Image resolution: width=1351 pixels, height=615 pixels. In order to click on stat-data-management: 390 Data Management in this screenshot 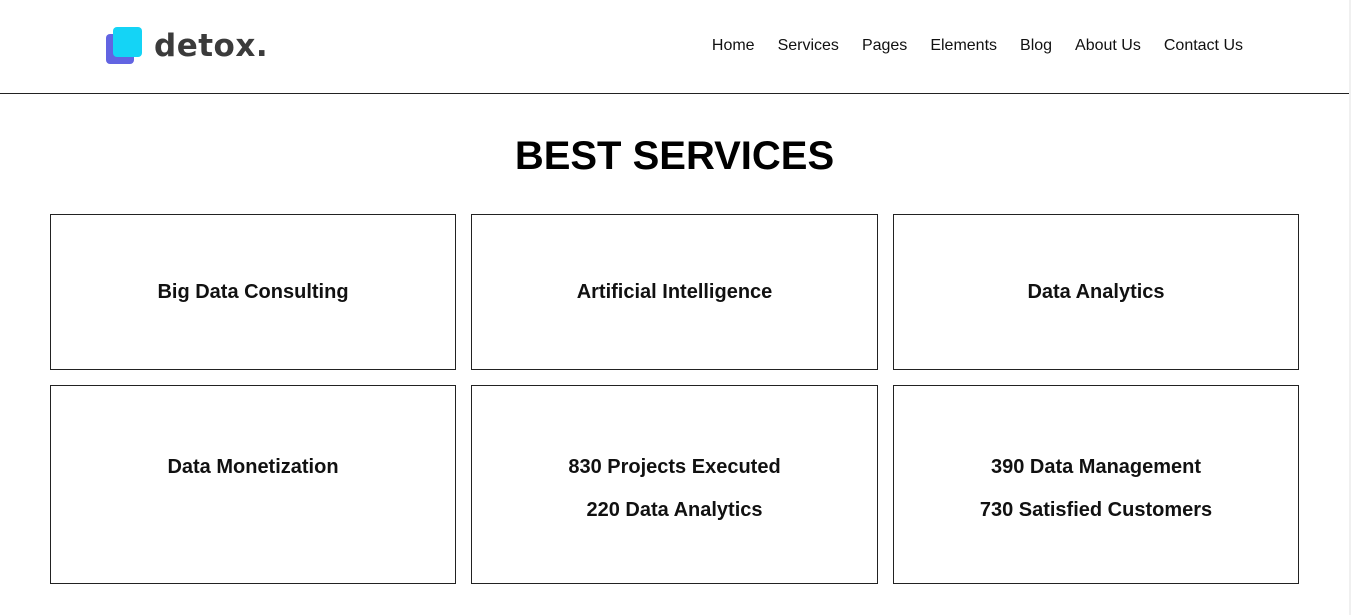, I will do `click(1096, 467)`.